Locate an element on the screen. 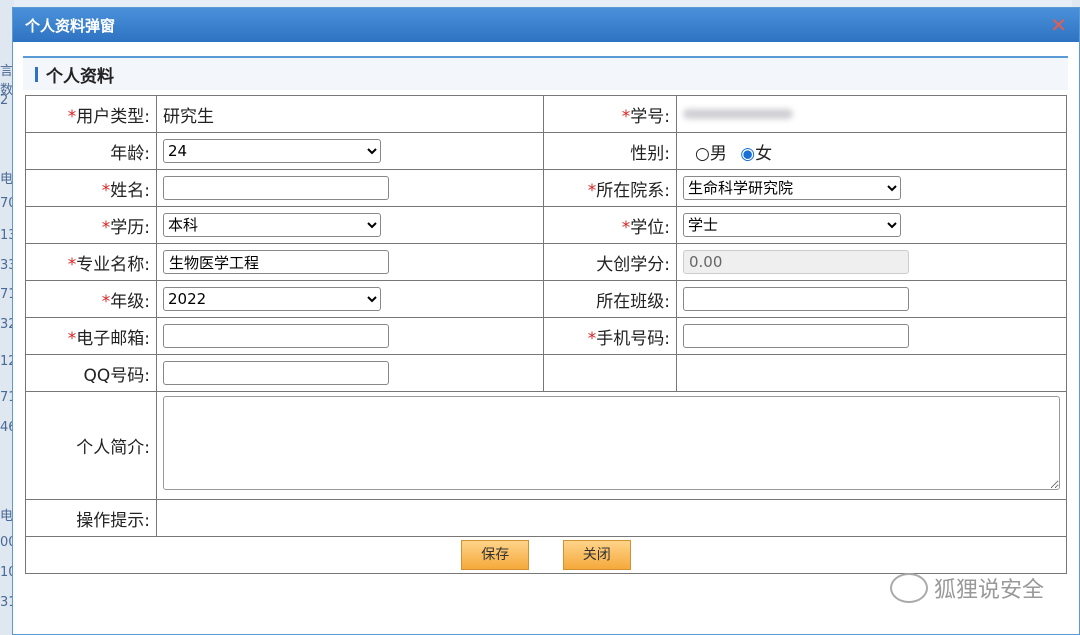 The width and height of the screenshot is (1080, 635). watermark-text: 狐狸说安全 is located at coordinates (988, 590).